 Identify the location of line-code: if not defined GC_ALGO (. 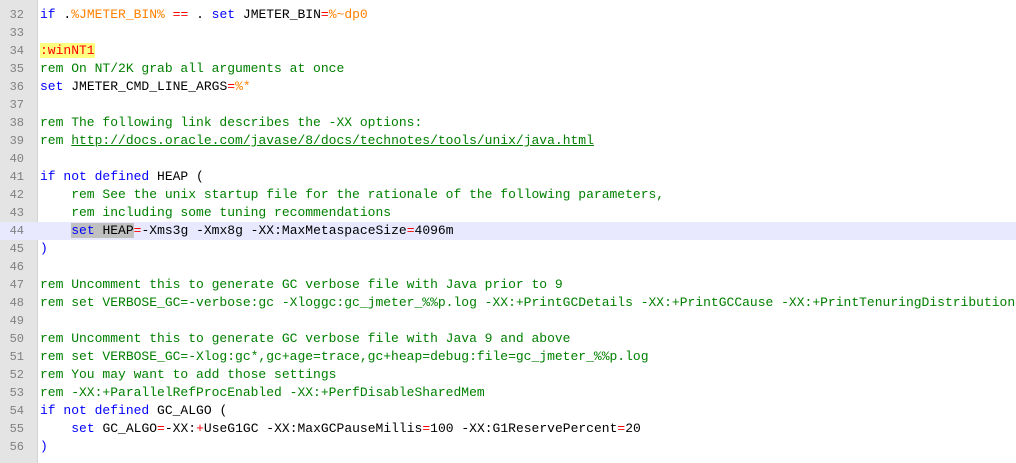
(133, 411).